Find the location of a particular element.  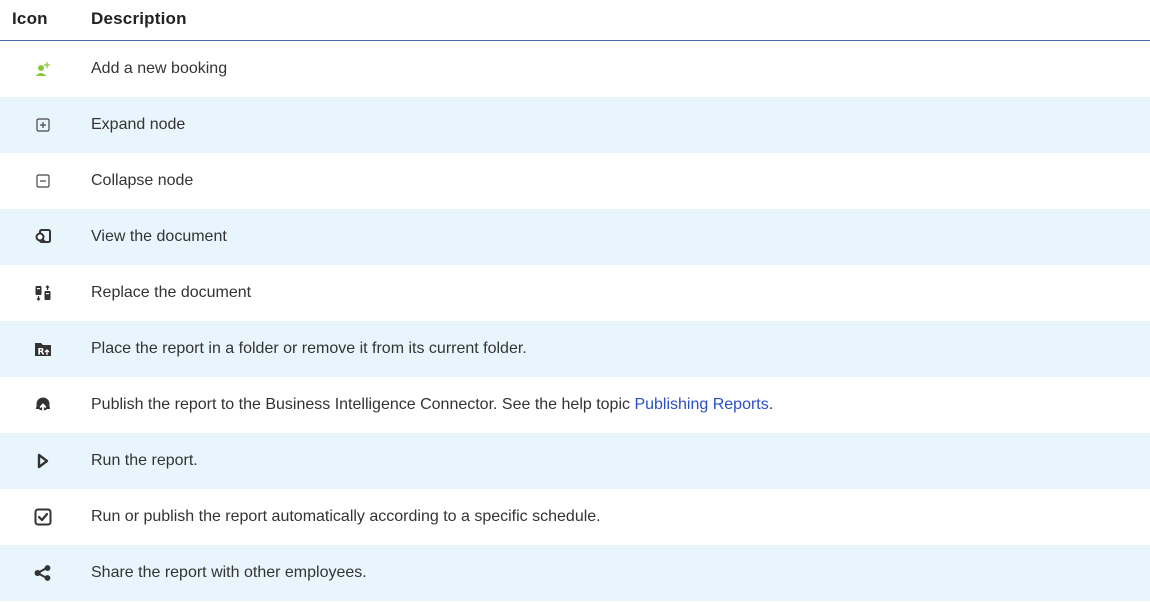

row-description: Collapse node is located at coordinates (142, 180).